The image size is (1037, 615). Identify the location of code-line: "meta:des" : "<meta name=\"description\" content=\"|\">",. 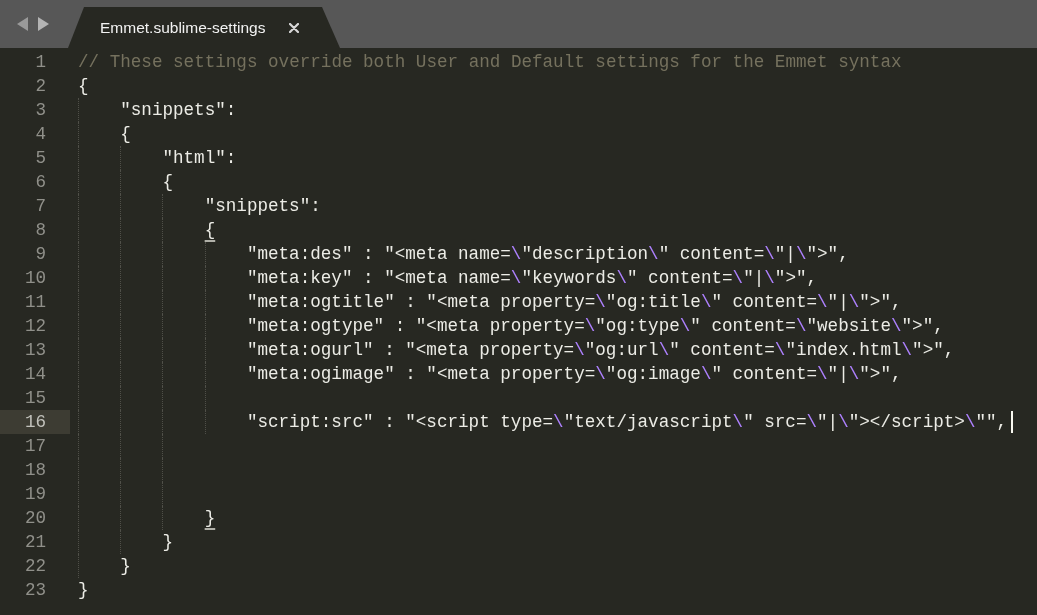
(547, 254).